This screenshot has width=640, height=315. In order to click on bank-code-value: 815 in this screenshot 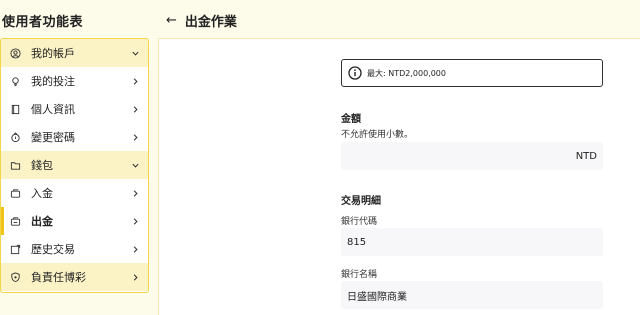, I will do `click(357, 242)`.